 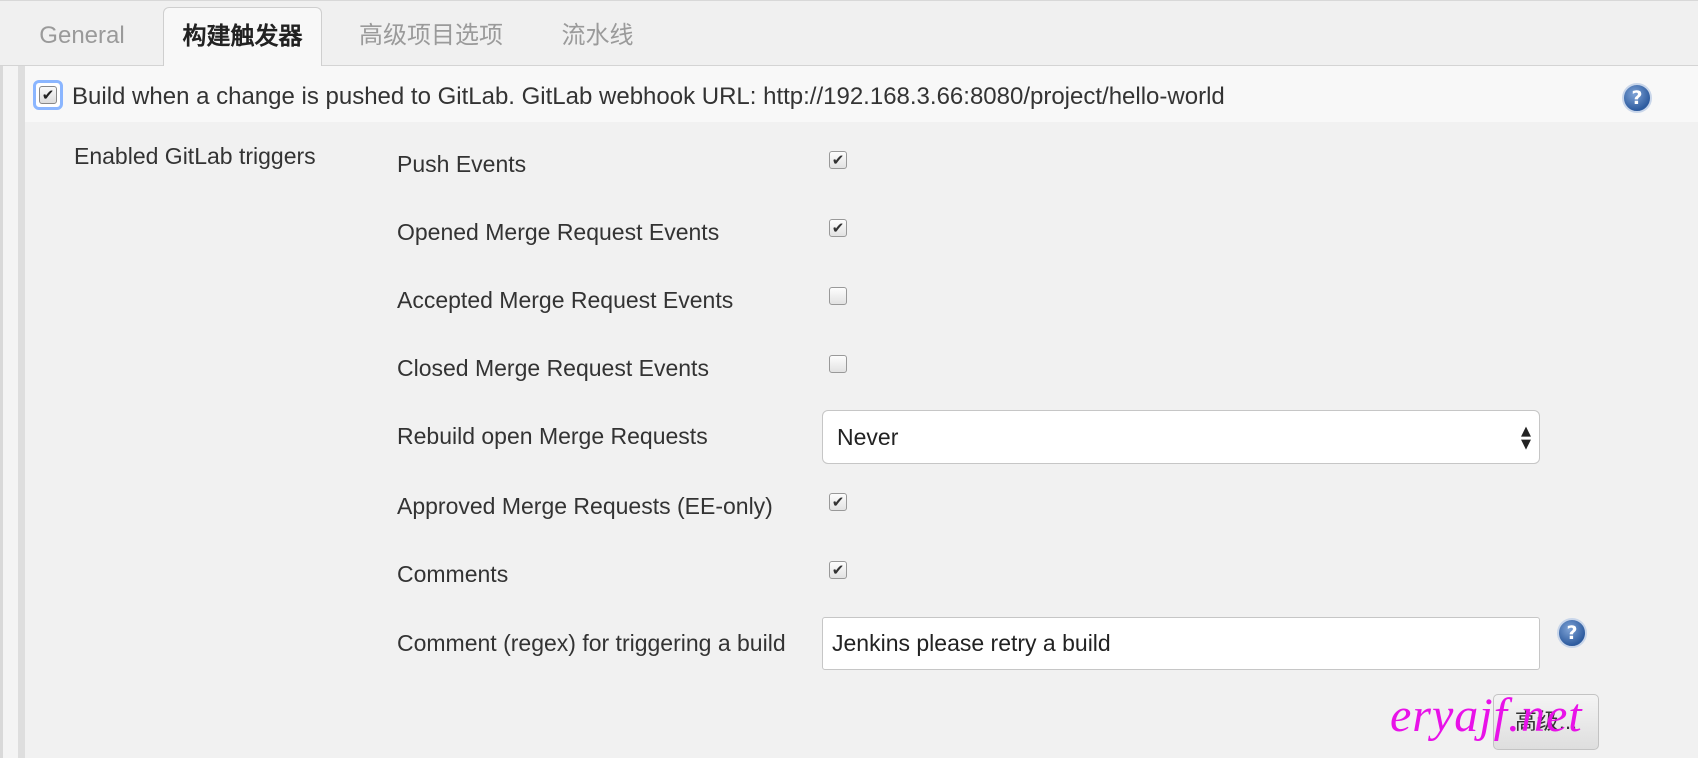 I want to click on tab-general: General, so click(x=82, y=34).